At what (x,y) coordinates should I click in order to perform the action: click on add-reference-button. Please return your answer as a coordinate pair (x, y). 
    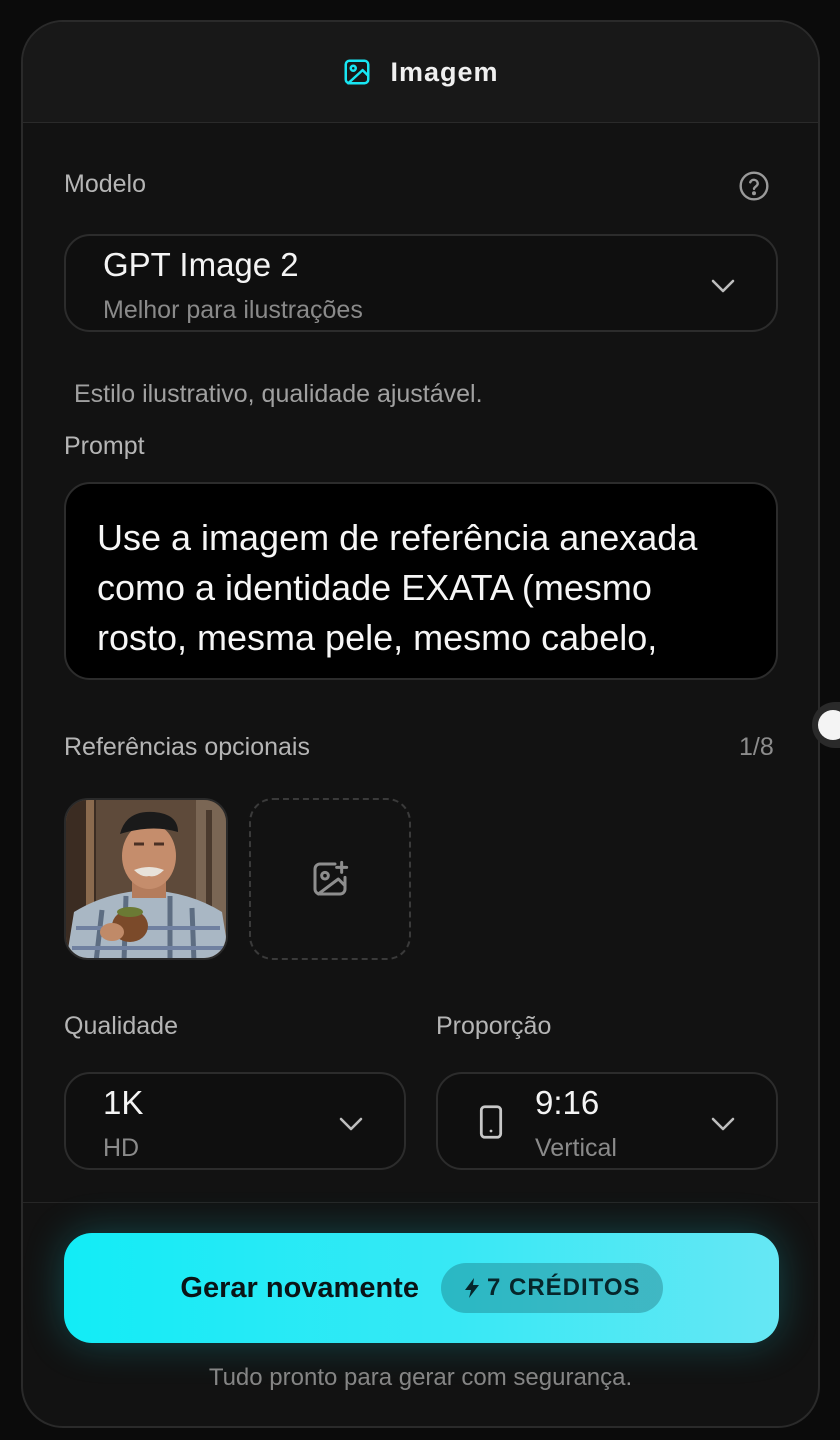
    Looking at the image, I should click on (330, 879).